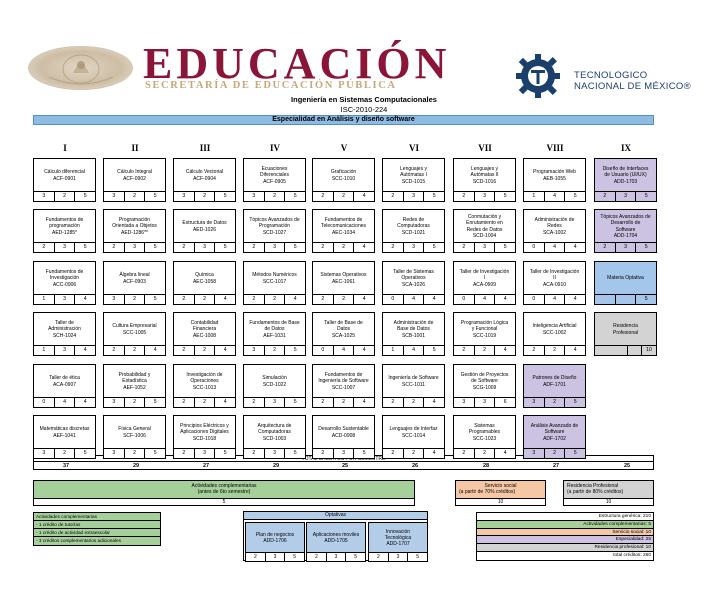  I want to click on subject-name: Fundamentos de Investigación ACC-0906, so click(64, 278).